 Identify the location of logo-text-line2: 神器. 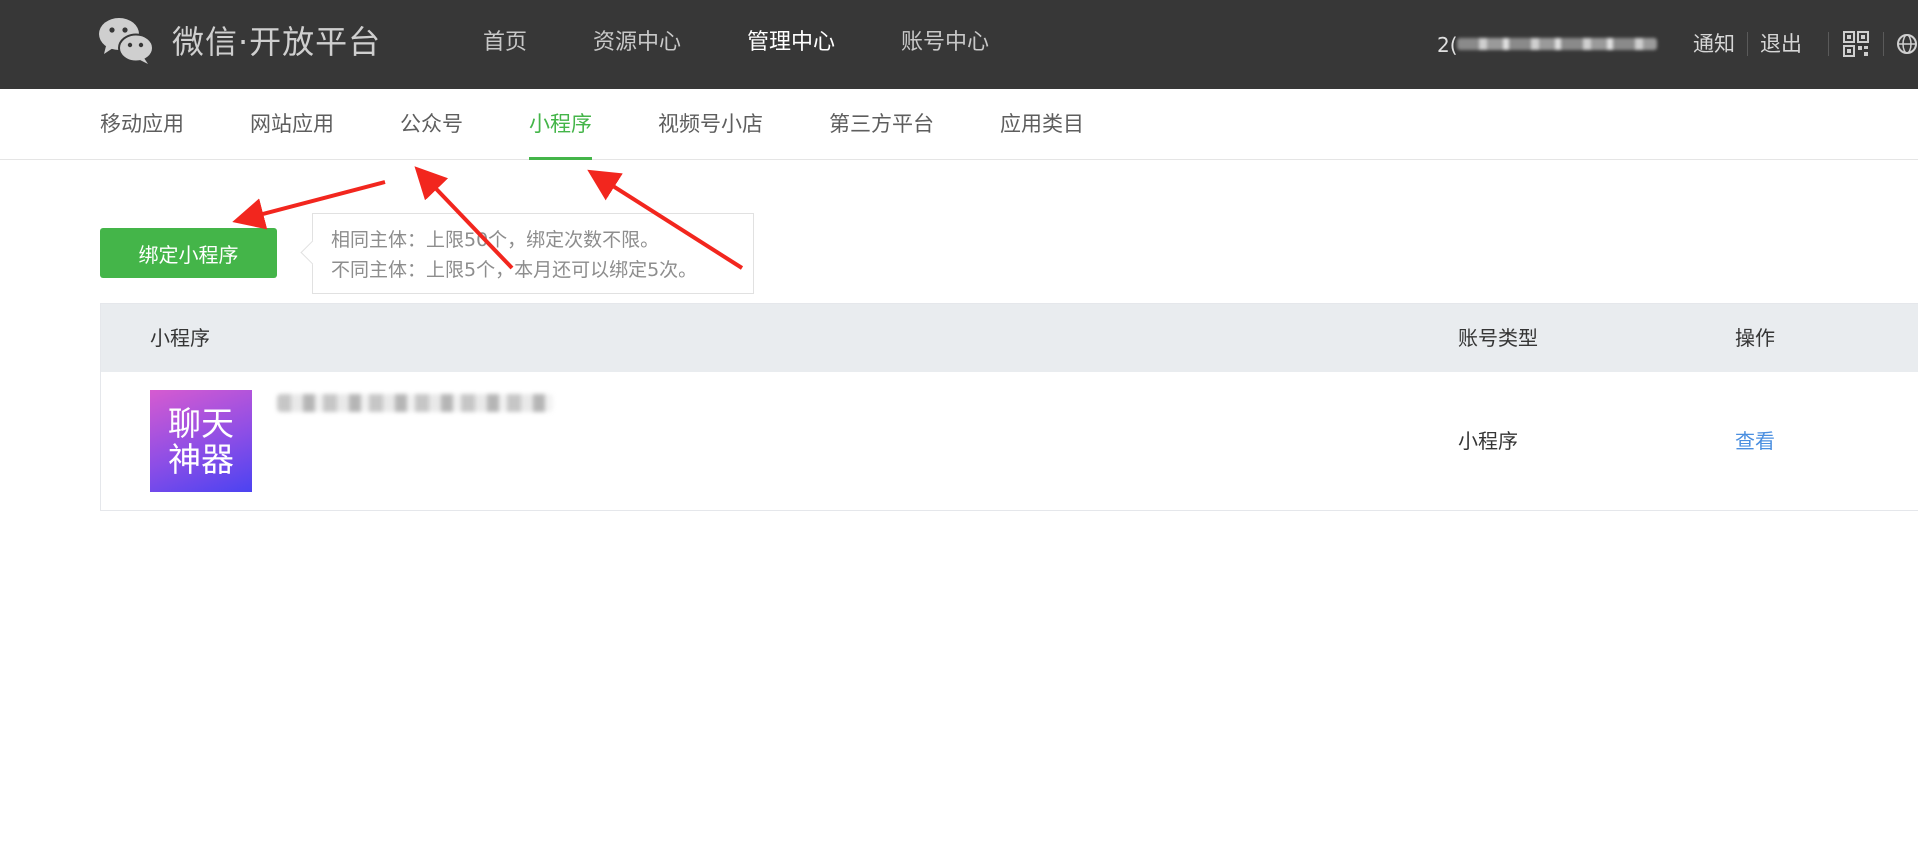
(201, 459).